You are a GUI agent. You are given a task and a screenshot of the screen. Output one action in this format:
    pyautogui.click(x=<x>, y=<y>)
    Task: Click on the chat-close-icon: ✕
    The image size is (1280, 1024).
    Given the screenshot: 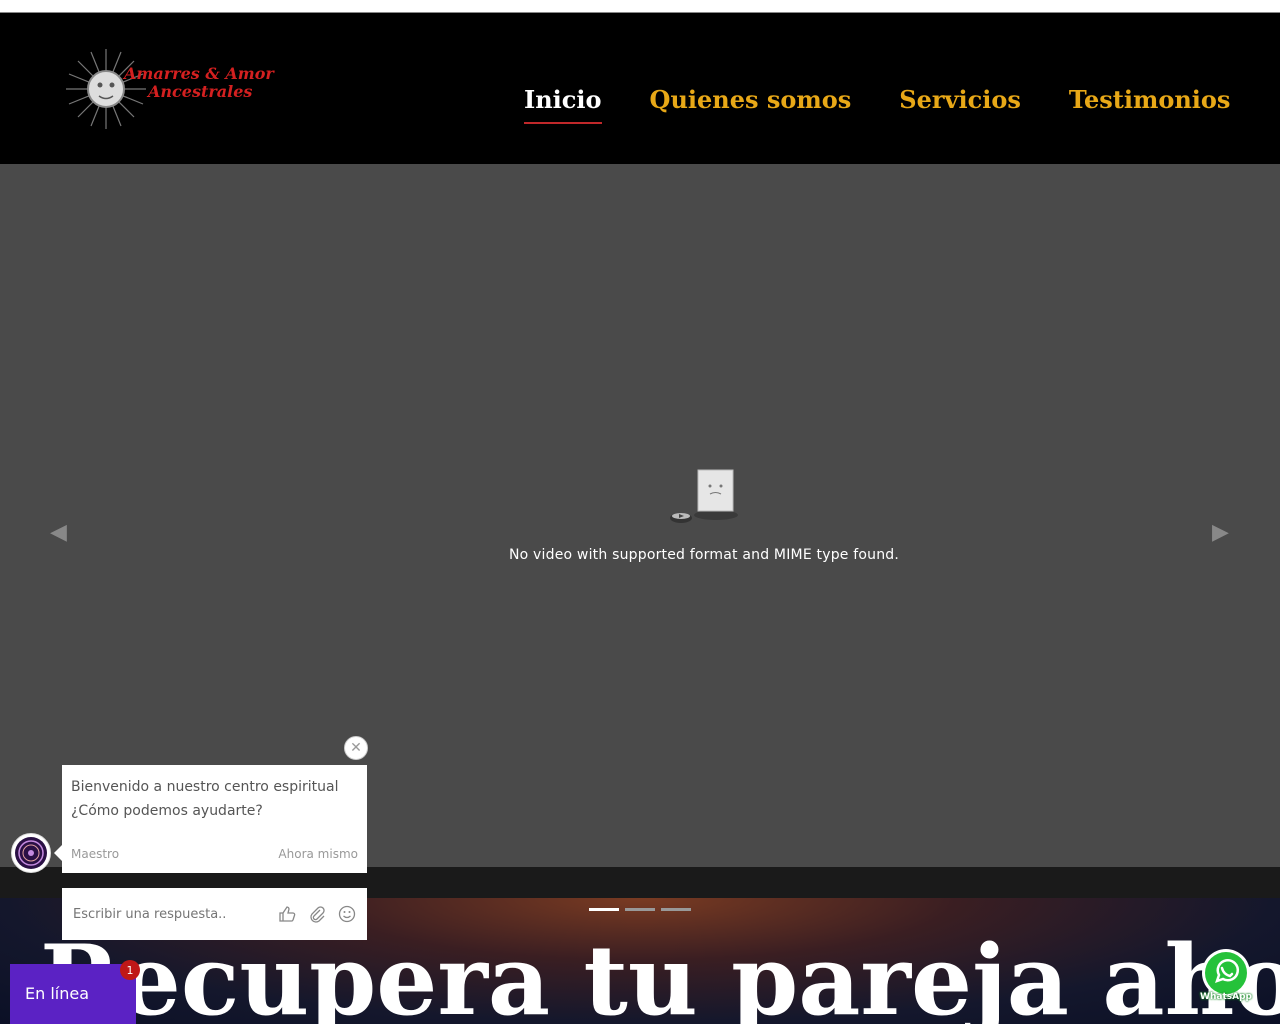 What is the action you would take?
    pyautogui.click(x=356, y=748)
    